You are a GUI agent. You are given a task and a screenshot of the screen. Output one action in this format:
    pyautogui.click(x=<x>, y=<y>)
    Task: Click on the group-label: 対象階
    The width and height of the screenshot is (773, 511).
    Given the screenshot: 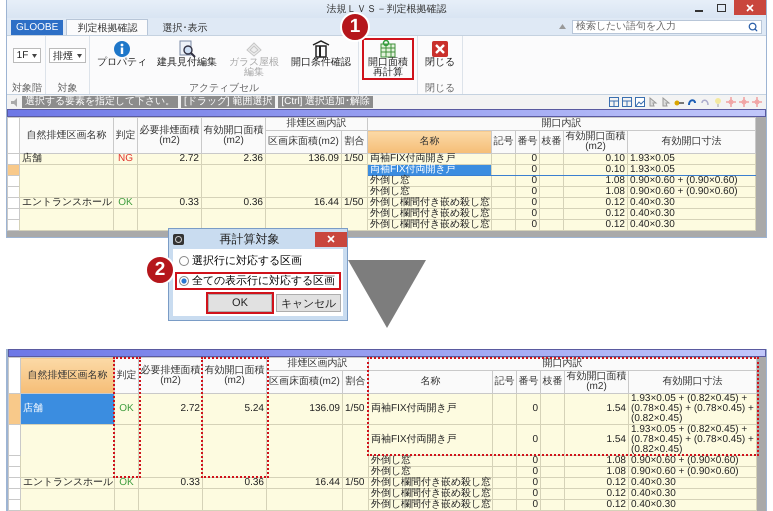 What is the action you would take?
    pyautogui.click(x=27, y=88)
    